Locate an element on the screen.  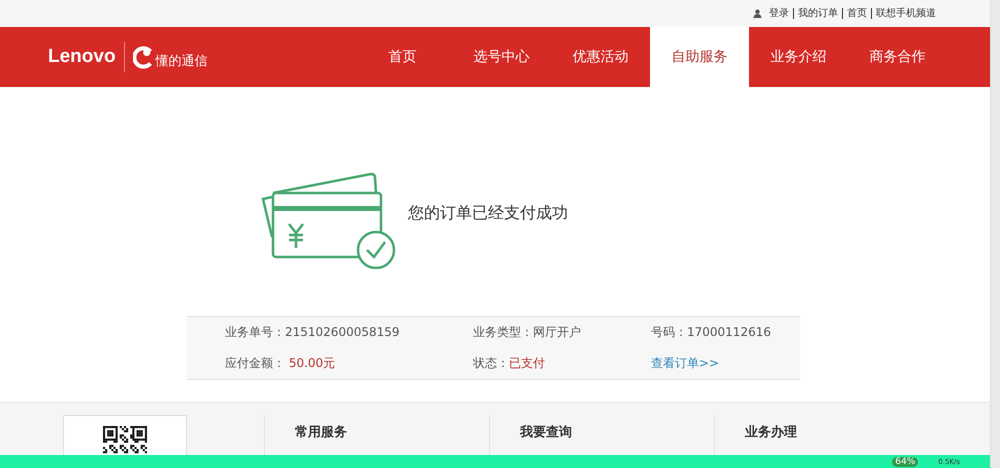
order-field: 应付金额： 50.00元 is located at coordinates (349, 363).